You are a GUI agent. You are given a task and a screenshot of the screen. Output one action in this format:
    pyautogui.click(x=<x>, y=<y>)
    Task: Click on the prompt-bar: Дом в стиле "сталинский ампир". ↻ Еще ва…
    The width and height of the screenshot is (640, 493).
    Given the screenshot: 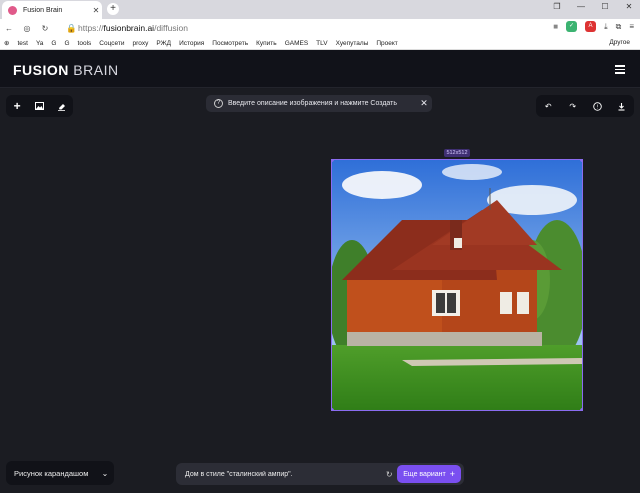 What is the action you would take?
    pyautogui.click(x=320, y=474)
    